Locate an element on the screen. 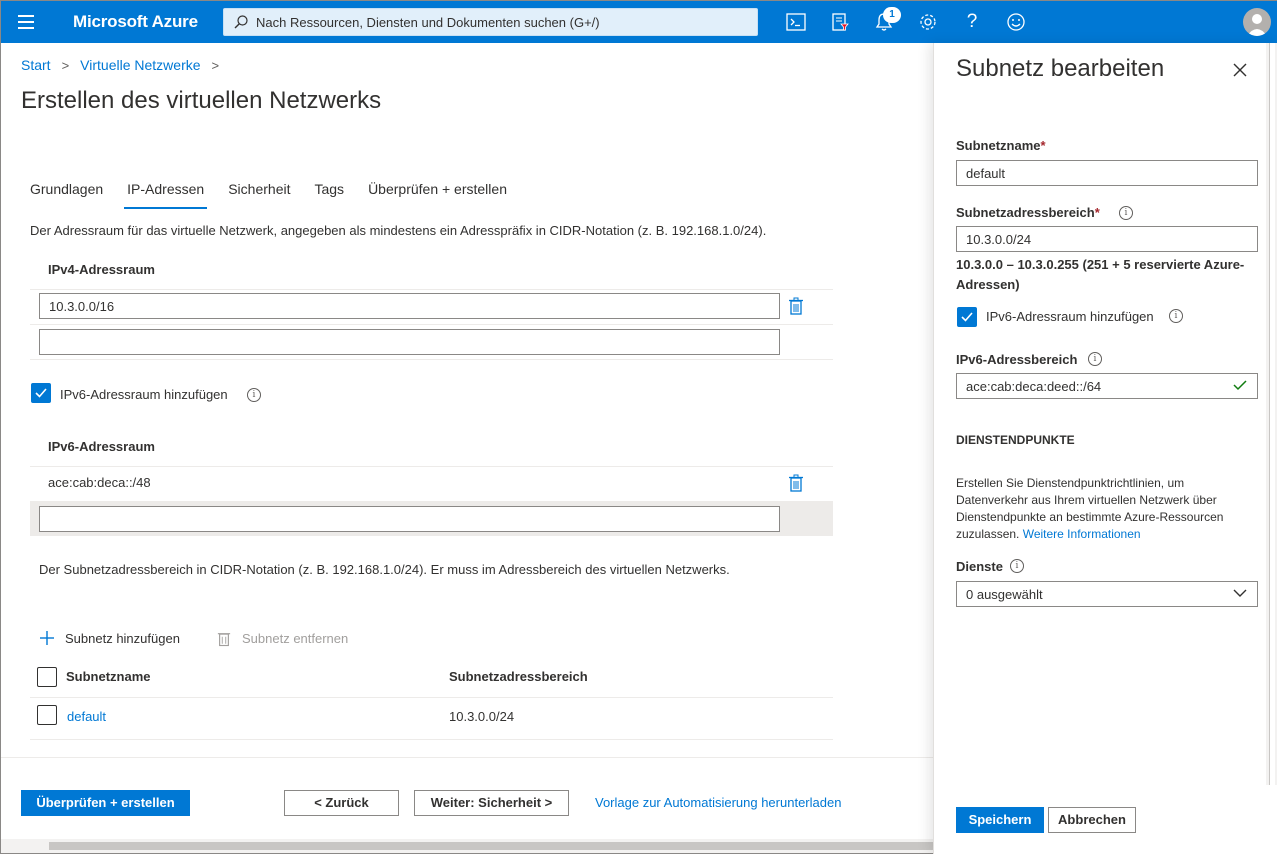  ipv4-header: IPv4-Adressraum is located at coordinates (101, 269).